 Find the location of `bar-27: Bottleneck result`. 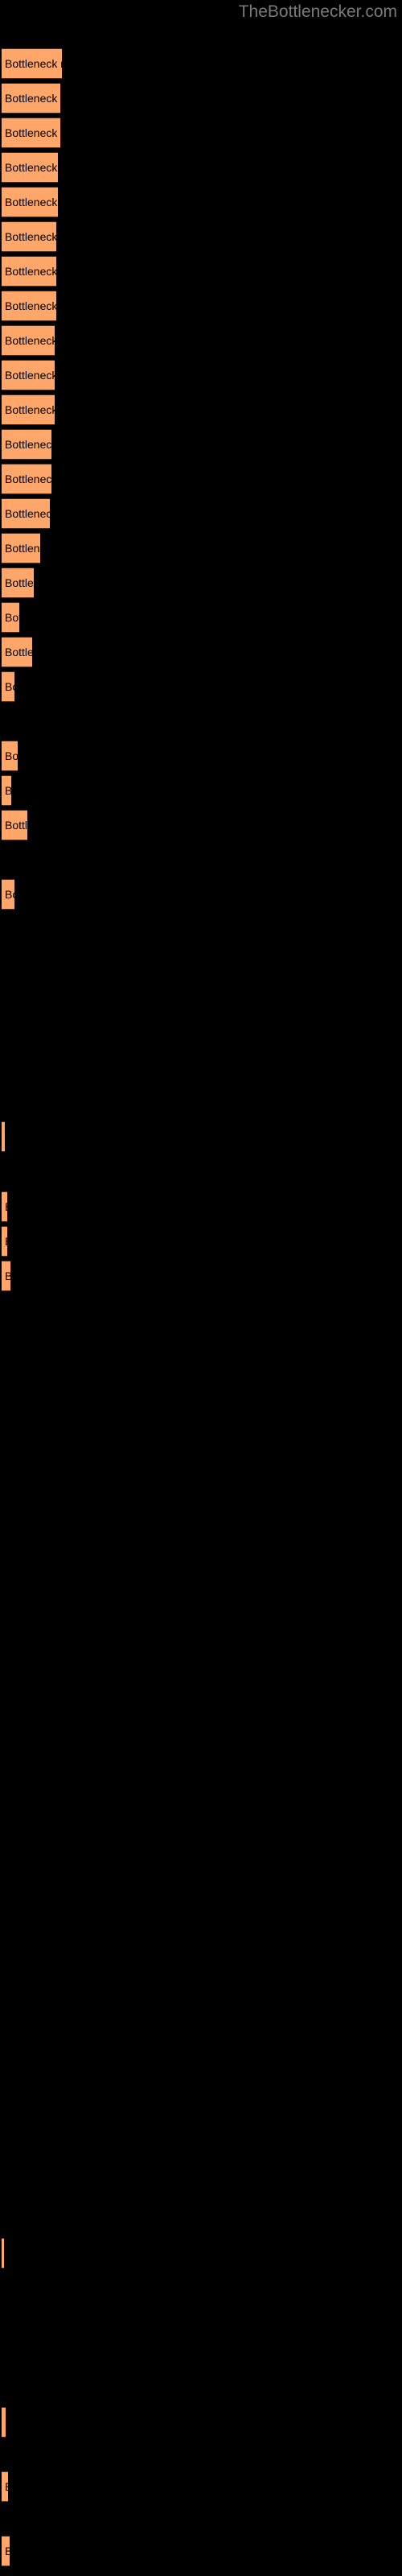

bar-27: Bottleneck result is located at coordinates (6, 1276).